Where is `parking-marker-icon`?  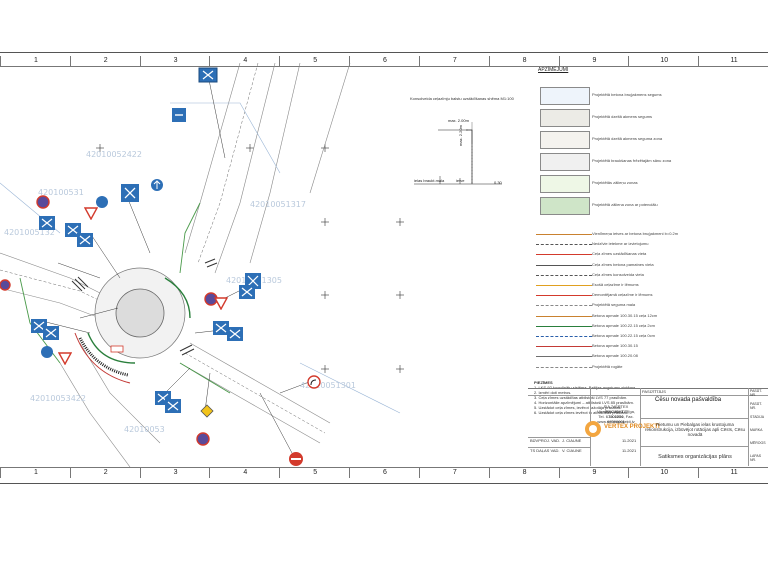 parking-marker-icon is located at coordinates (117, 349).